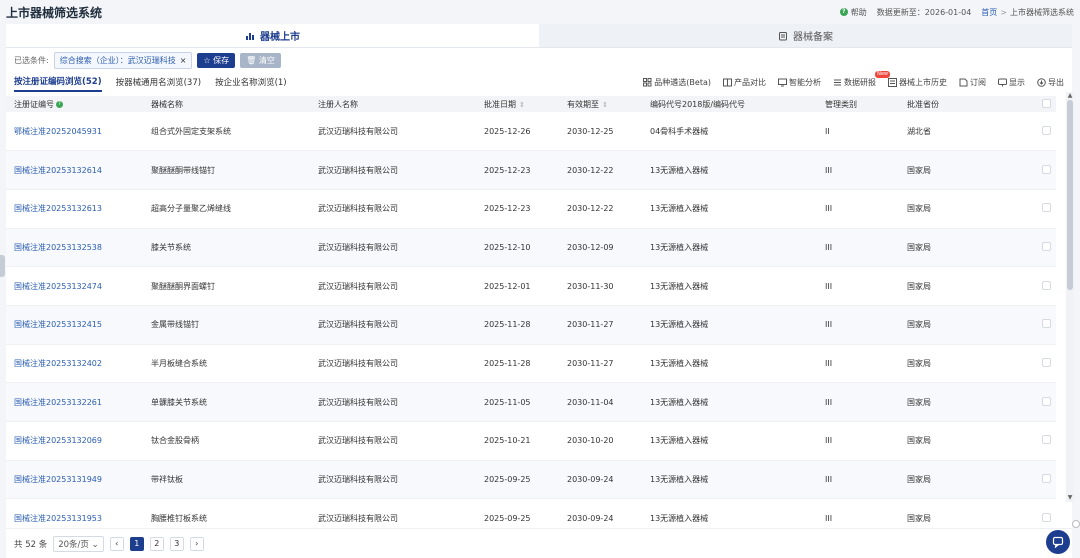 Image resolution: width=1080 pixels, height=558 pixels. What do you see at coordinates (1070, 195) in the screenshot?
I see `scrollbar-thumb` at bounding box center [1070, 195].